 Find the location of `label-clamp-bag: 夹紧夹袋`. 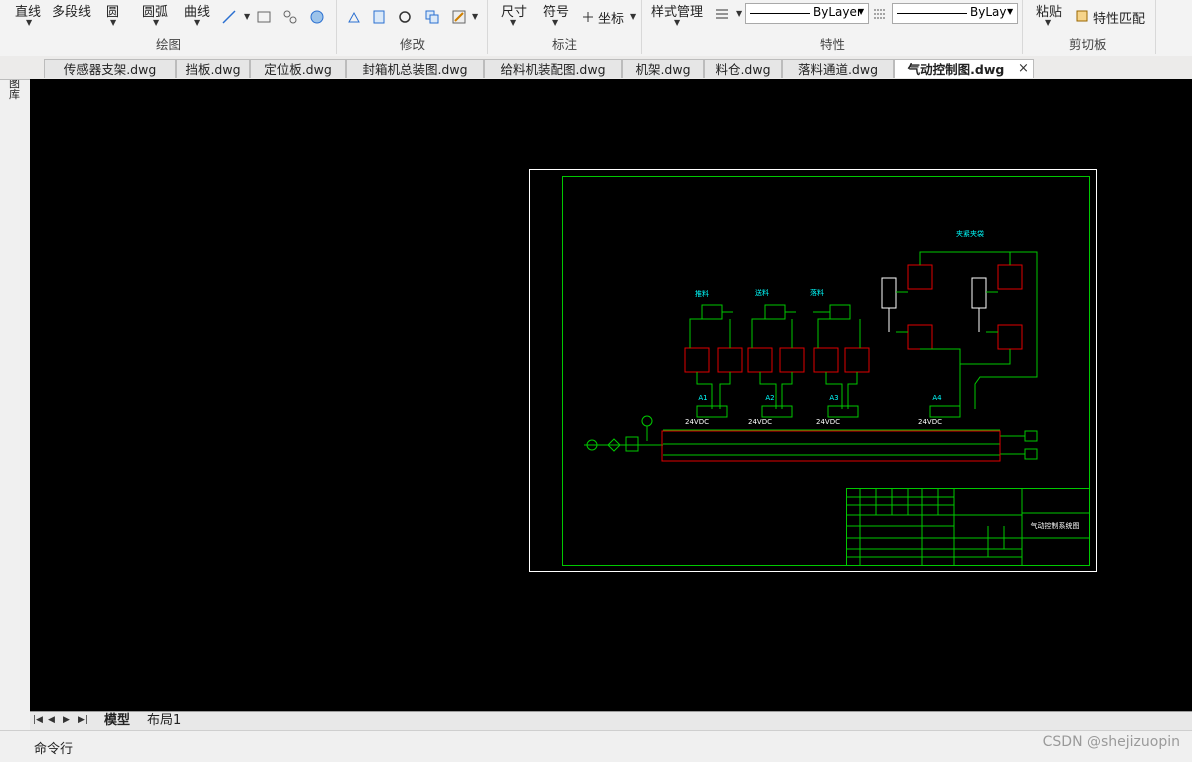

label-clamp-bag: 夹紧夹袋 is located at coordinates (970, 233).